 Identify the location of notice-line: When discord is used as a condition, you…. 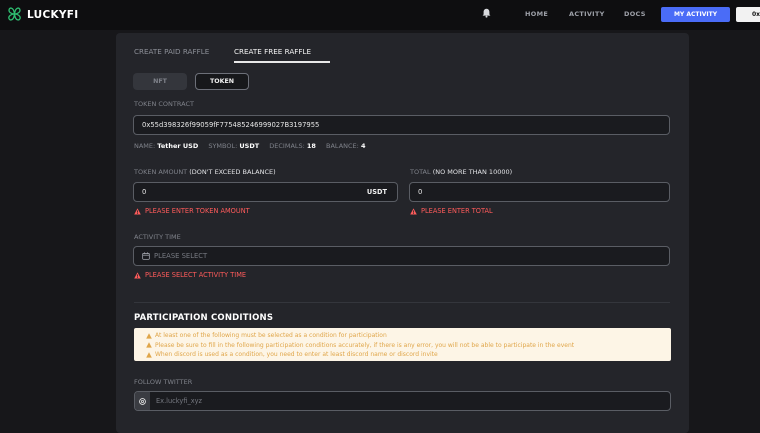
(408, 355).